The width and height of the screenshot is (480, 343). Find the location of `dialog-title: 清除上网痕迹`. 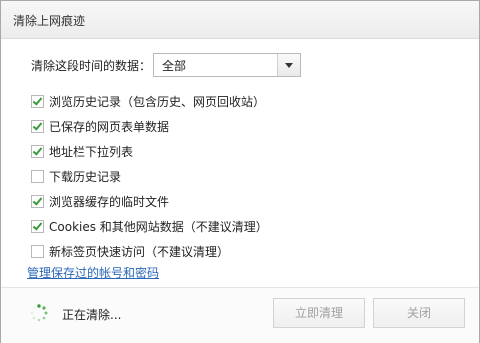

dialog-title: 清除上网痕迹 is located at coordinates (49, 21).